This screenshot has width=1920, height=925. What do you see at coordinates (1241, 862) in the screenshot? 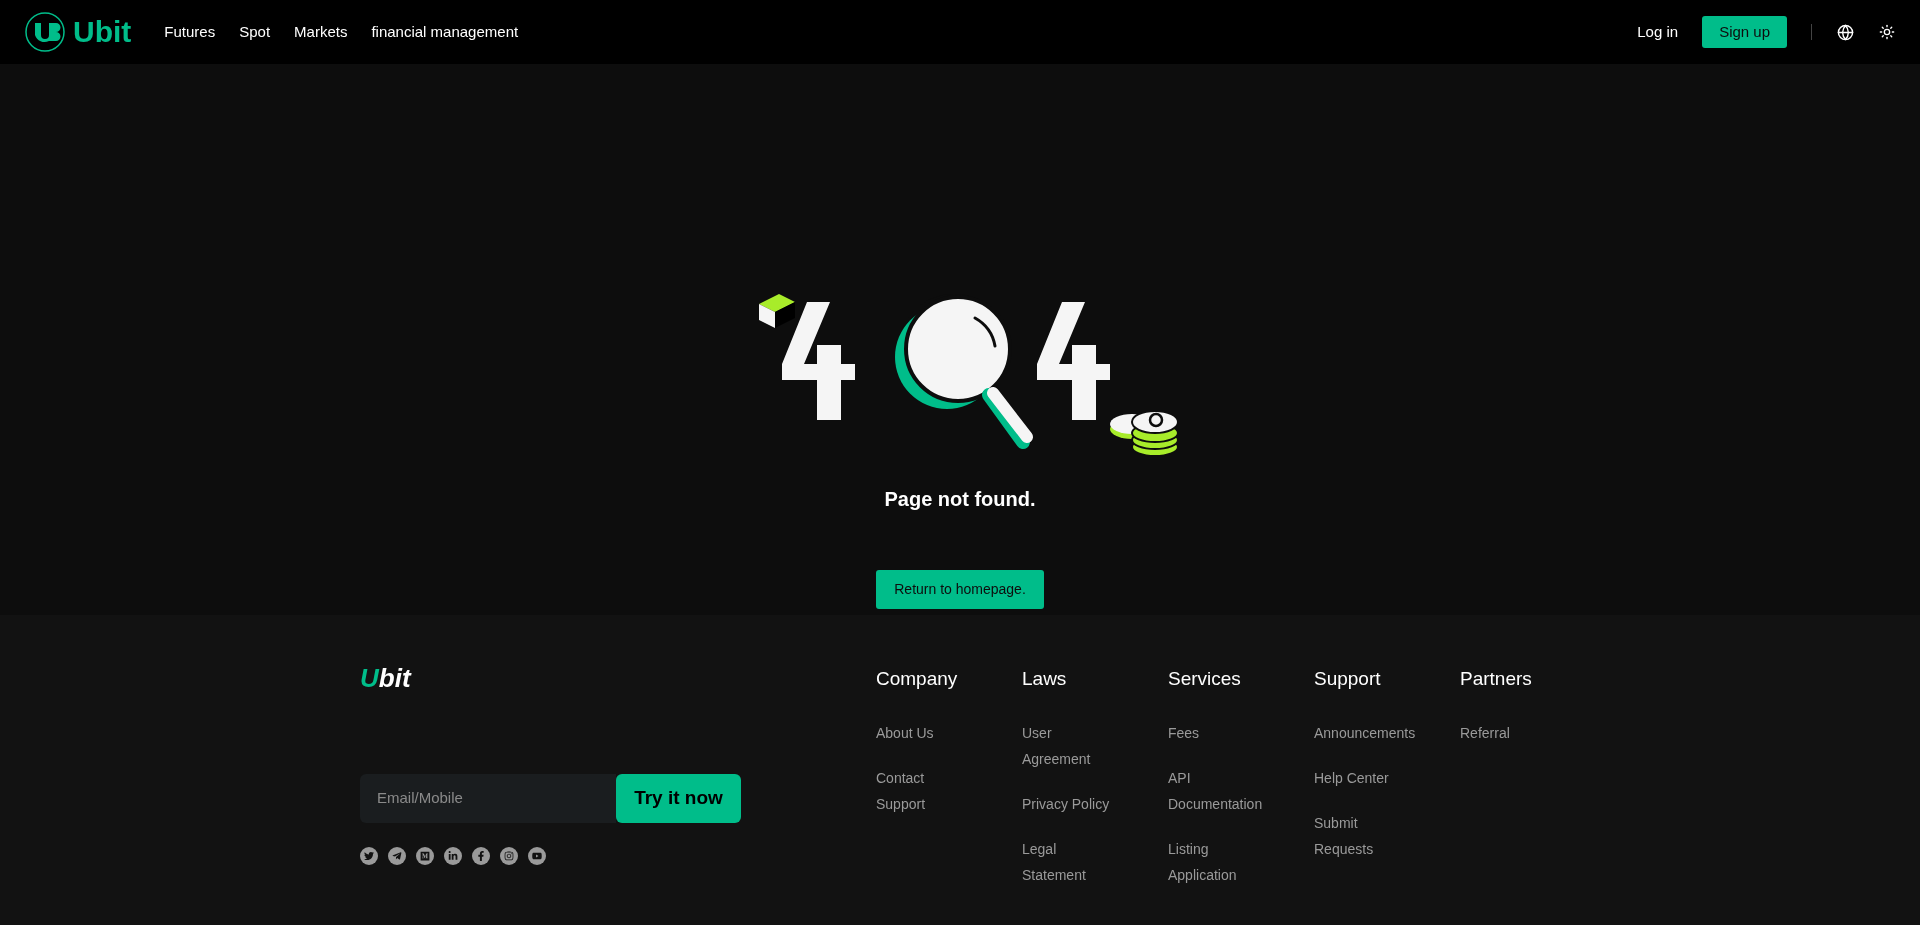
I see `footer-link: Listing Application` at bounding box center [1241, 862].